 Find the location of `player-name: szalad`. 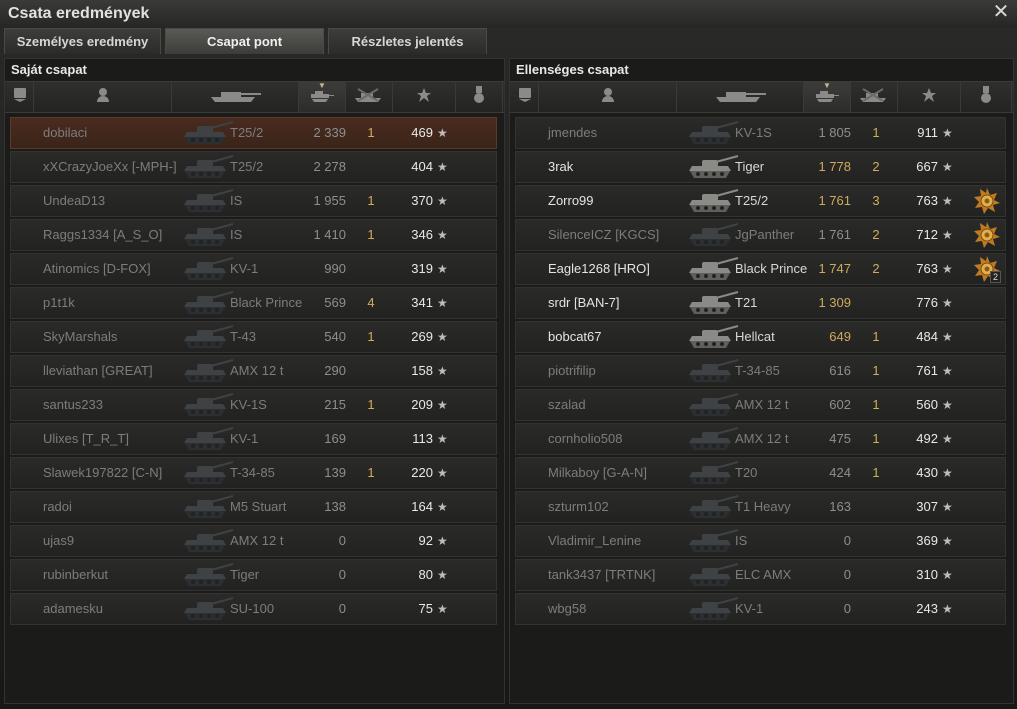

player-name: szalad is located at coordinates (613, 405).